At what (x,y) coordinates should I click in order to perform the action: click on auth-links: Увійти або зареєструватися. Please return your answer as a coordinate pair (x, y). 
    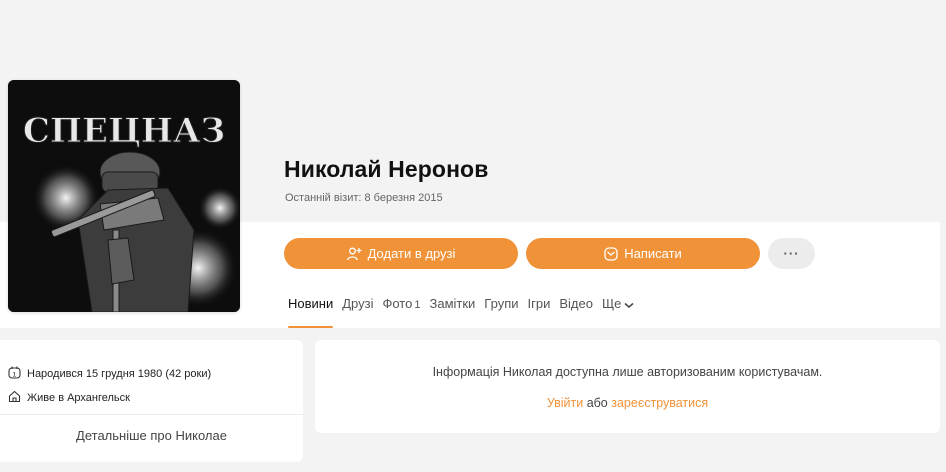
    Looking at the image, I should click on (627, 403).